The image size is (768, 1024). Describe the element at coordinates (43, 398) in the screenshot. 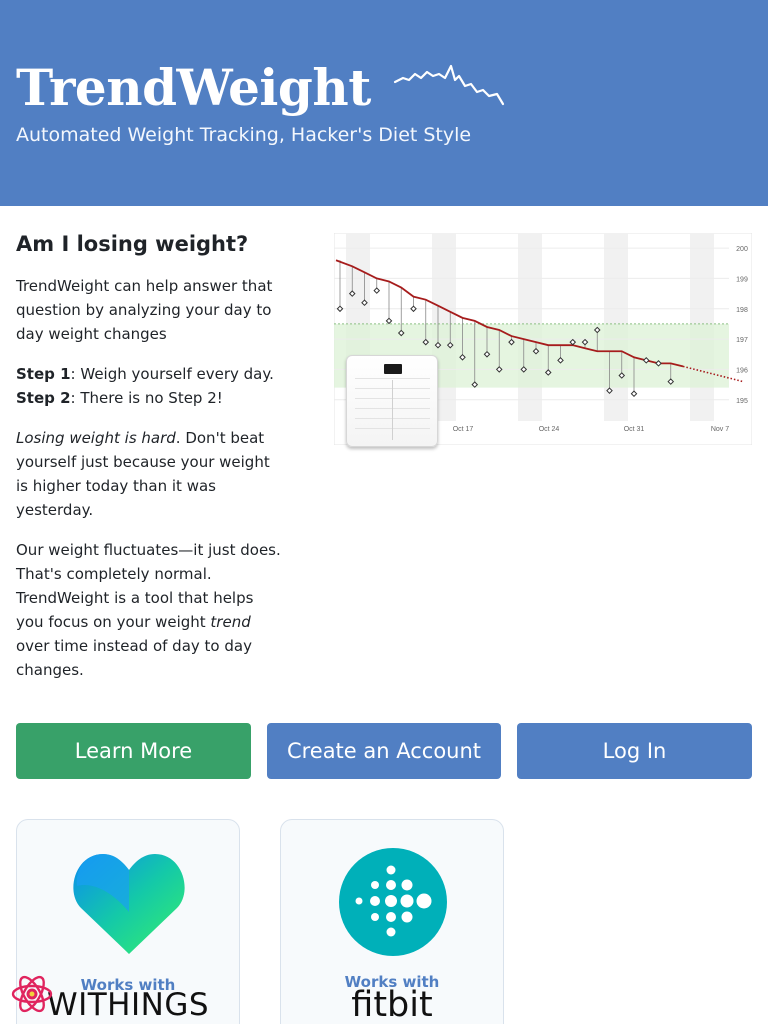

I see `step2-label: Step 2` at that location.